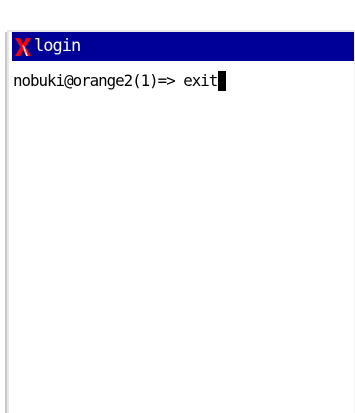  Describe the element at coordinates (183, 46) in the screenshot. I see `window-titlebar: login` at that location.